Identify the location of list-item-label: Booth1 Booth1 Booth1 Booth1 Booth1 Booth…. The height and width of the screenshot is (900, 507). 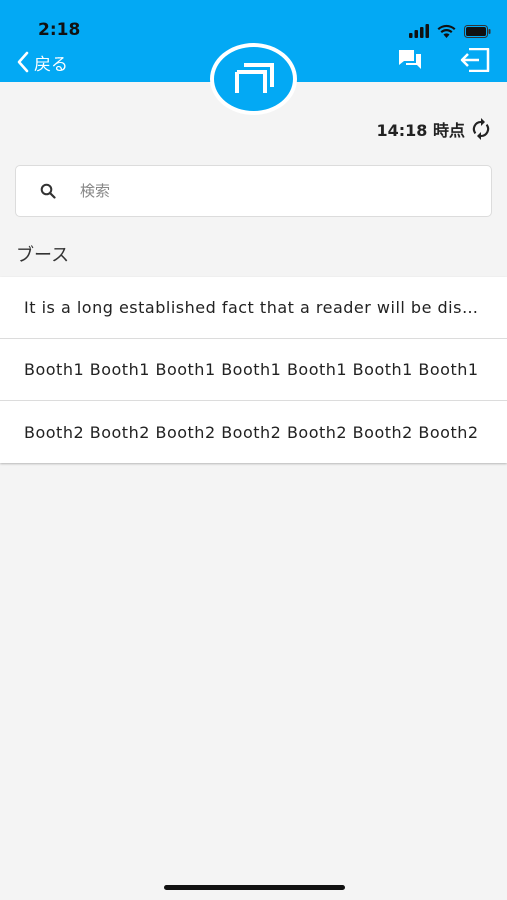
(251, 369).